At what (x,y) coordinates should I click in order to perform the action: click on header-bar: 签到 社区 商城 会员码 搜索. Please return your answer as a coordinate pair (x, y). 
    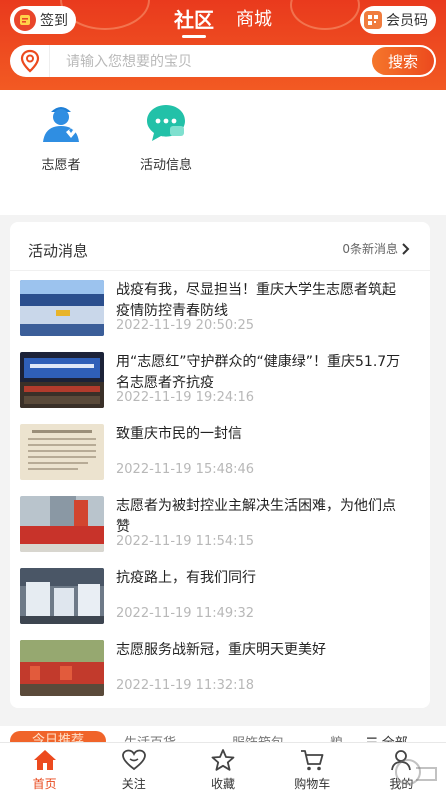
    Looking at the image, I should click on (223, 45).